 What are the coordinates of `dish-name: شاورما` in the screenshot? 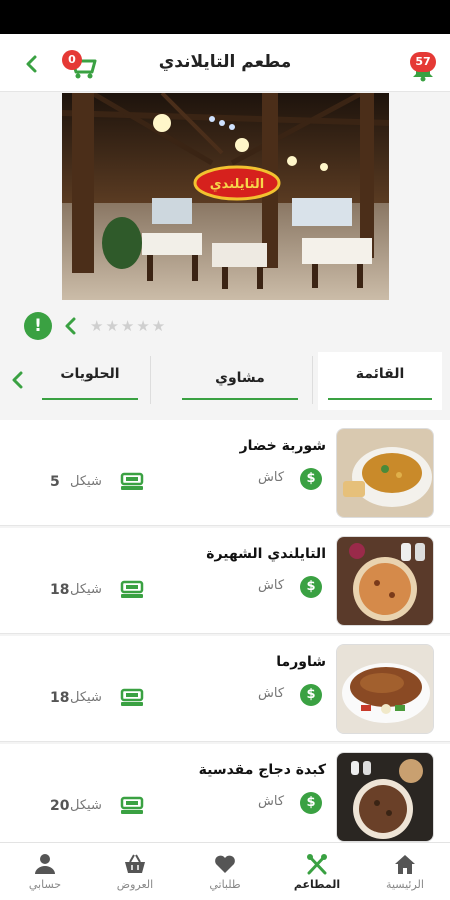 It's located at (301, 662).